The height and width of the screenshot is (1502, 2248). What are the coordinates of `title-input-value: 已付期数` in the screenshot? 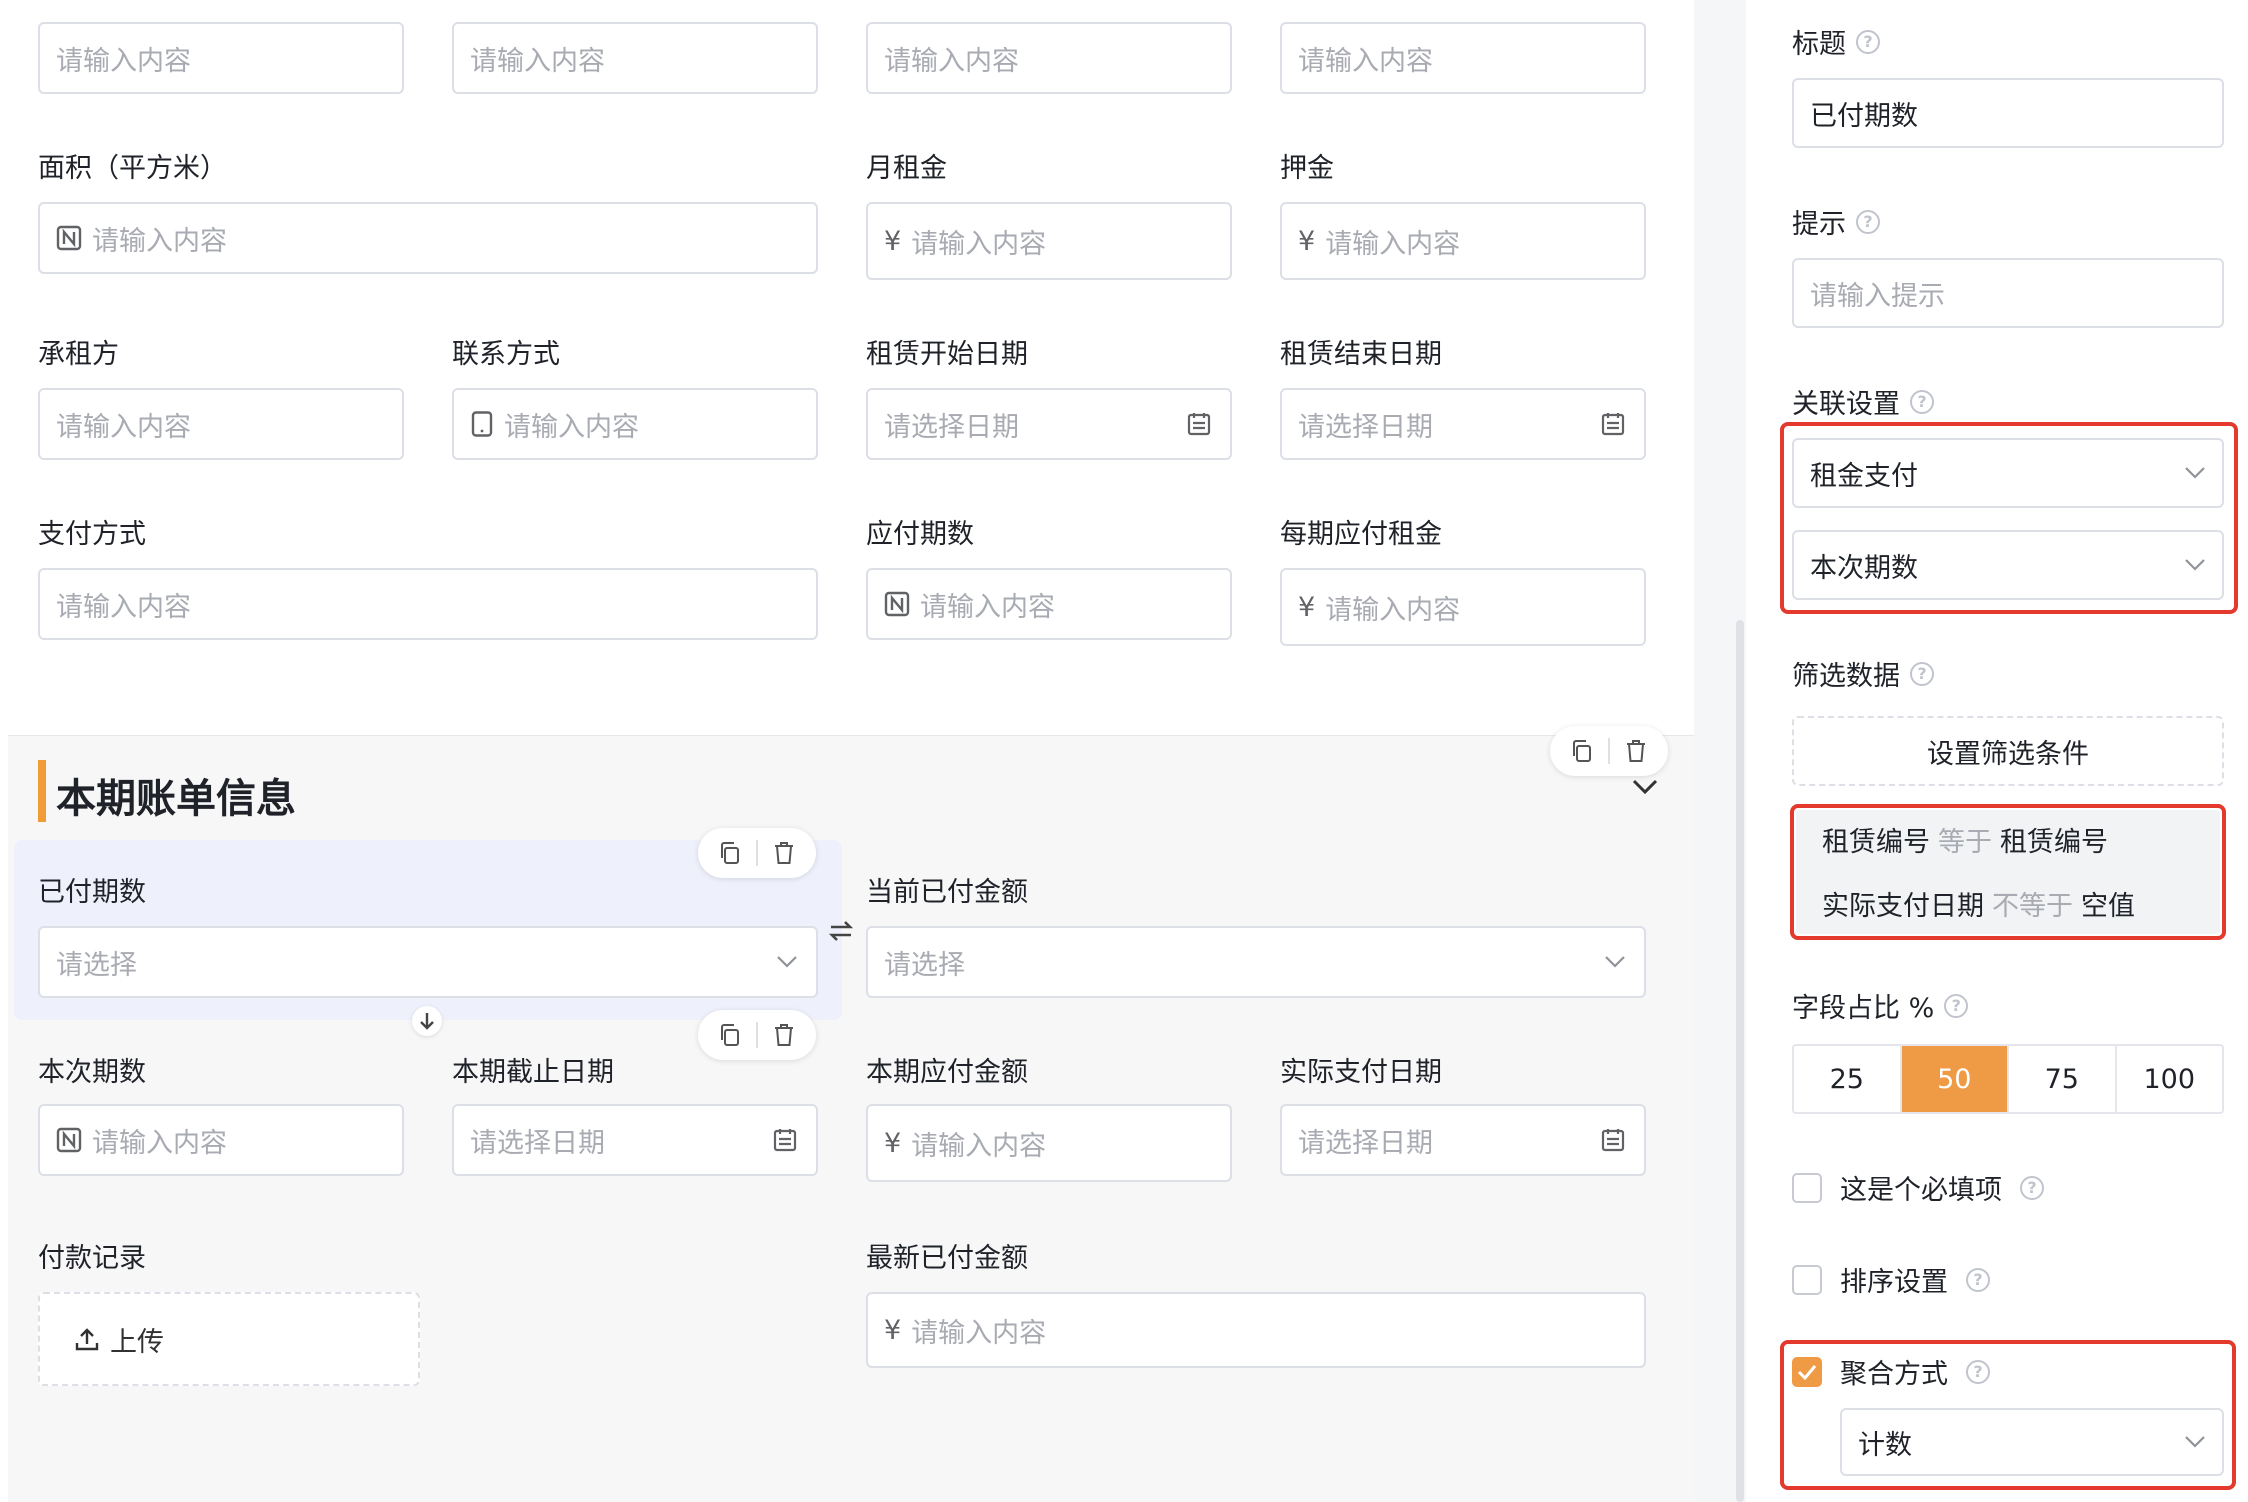 It's located at (1864, 116).